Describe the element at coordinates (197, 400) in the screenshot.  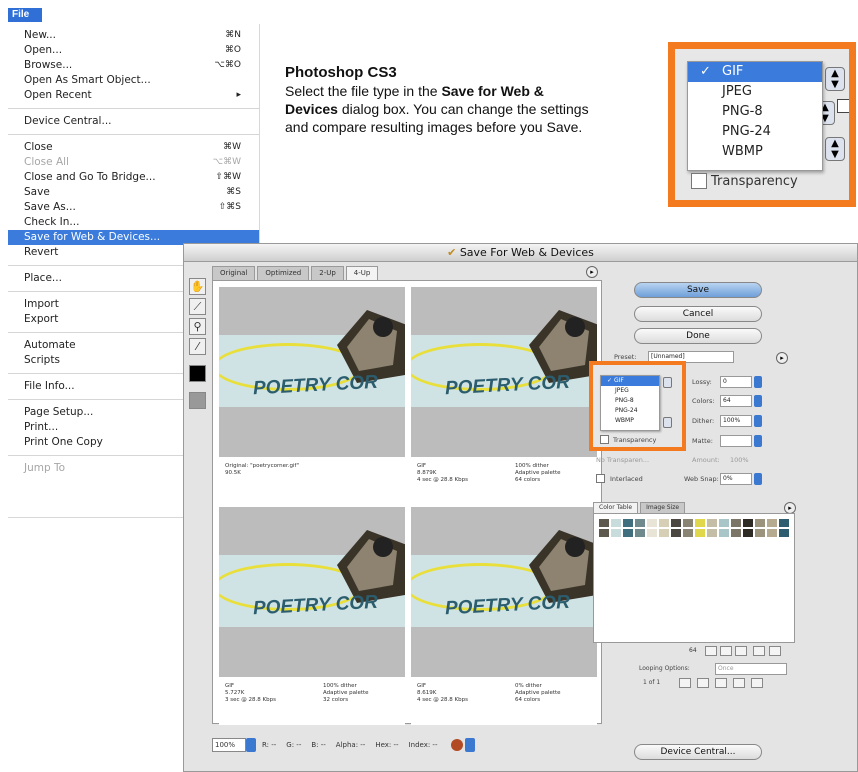
I see `toggle-slices-icon` at that location.